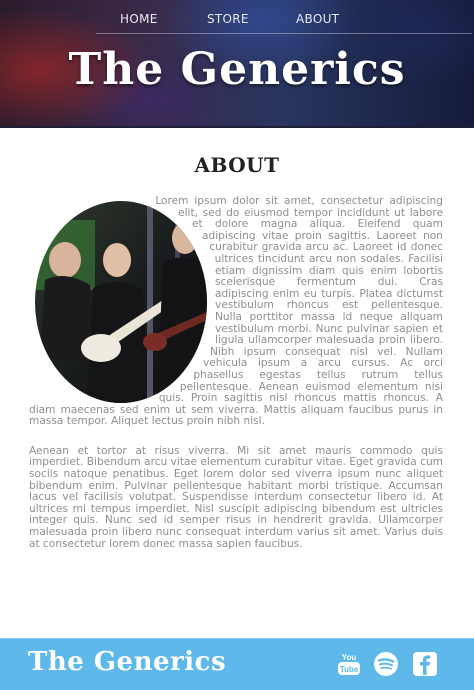 Image resolution: width=474 pixels, height=690 pixels. What do you see at coordinates (349, 664) in the screenshot?
I see `youtube-icon: You Tube` at bounding box center [349, 664].